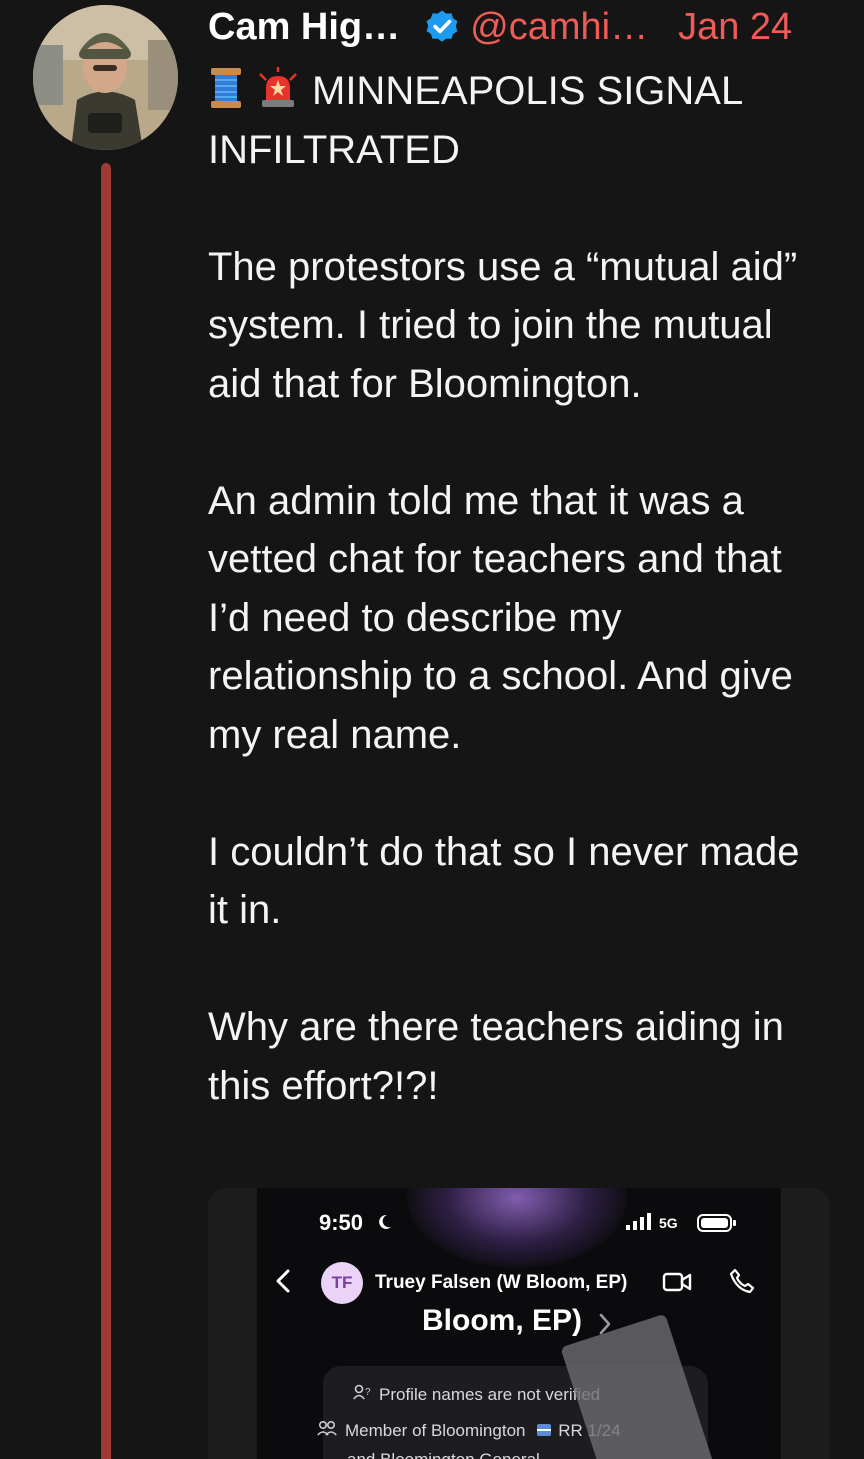  I want to click on thread-spool-icon, so click(226, 88).